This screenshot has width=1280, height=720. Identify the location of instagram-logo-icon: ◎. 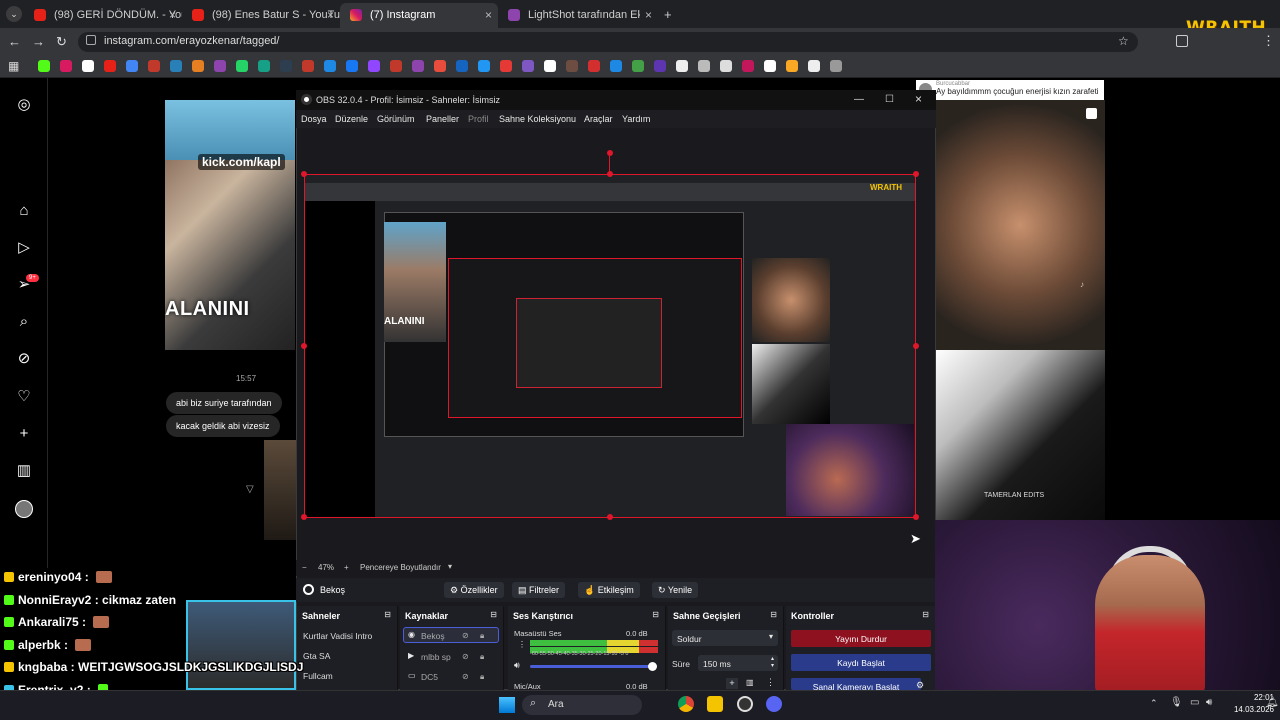
(24, 105).